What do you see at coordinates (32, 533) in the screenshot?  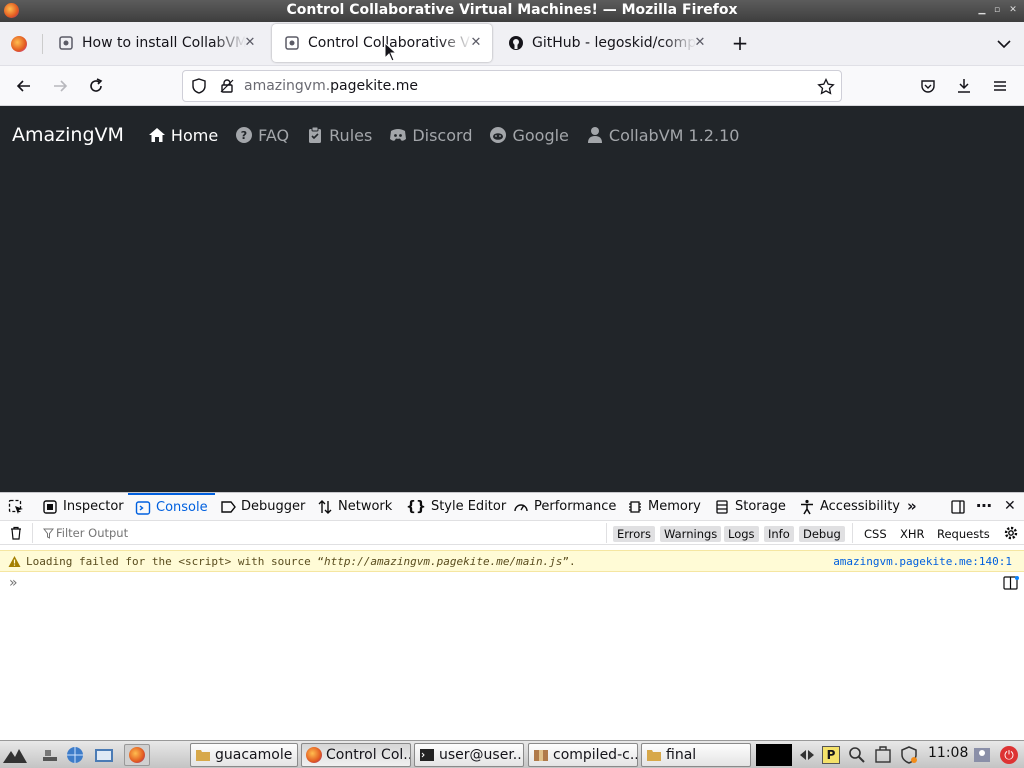 I see `filter-separator` at bounding box center [32, 533].